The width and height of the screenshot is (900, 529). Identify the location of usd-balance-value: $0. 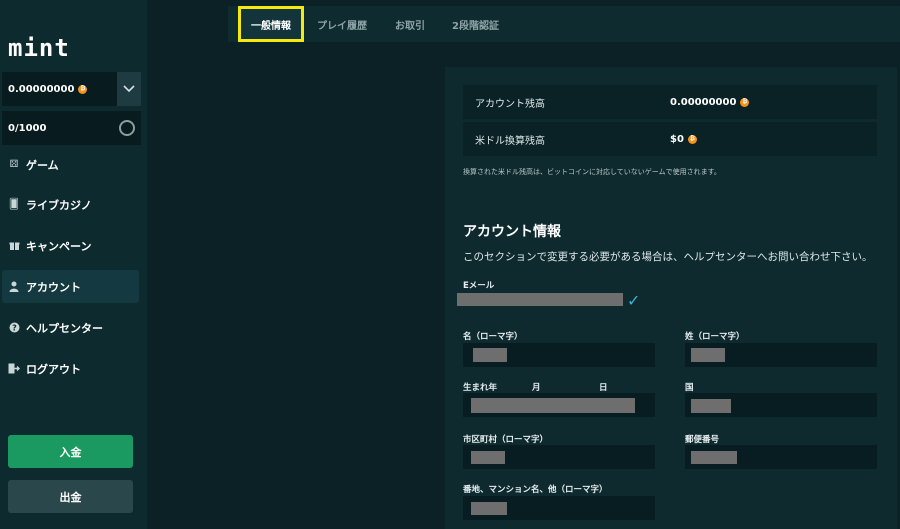
(677, 139).